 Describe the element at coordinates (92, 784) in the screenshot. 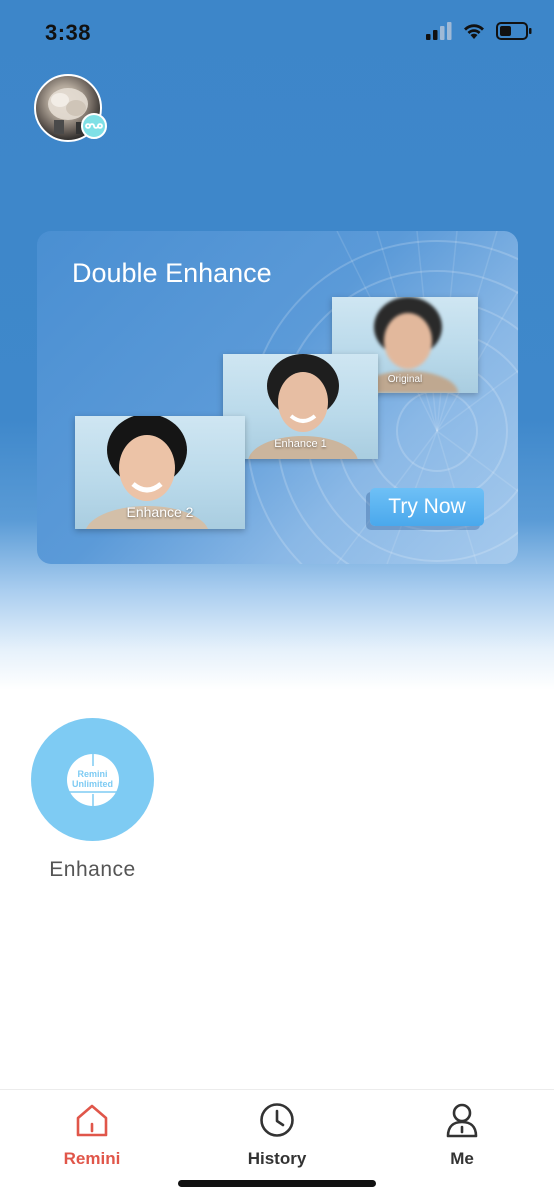

I see `badge-line-2: Unlimited` at that location.